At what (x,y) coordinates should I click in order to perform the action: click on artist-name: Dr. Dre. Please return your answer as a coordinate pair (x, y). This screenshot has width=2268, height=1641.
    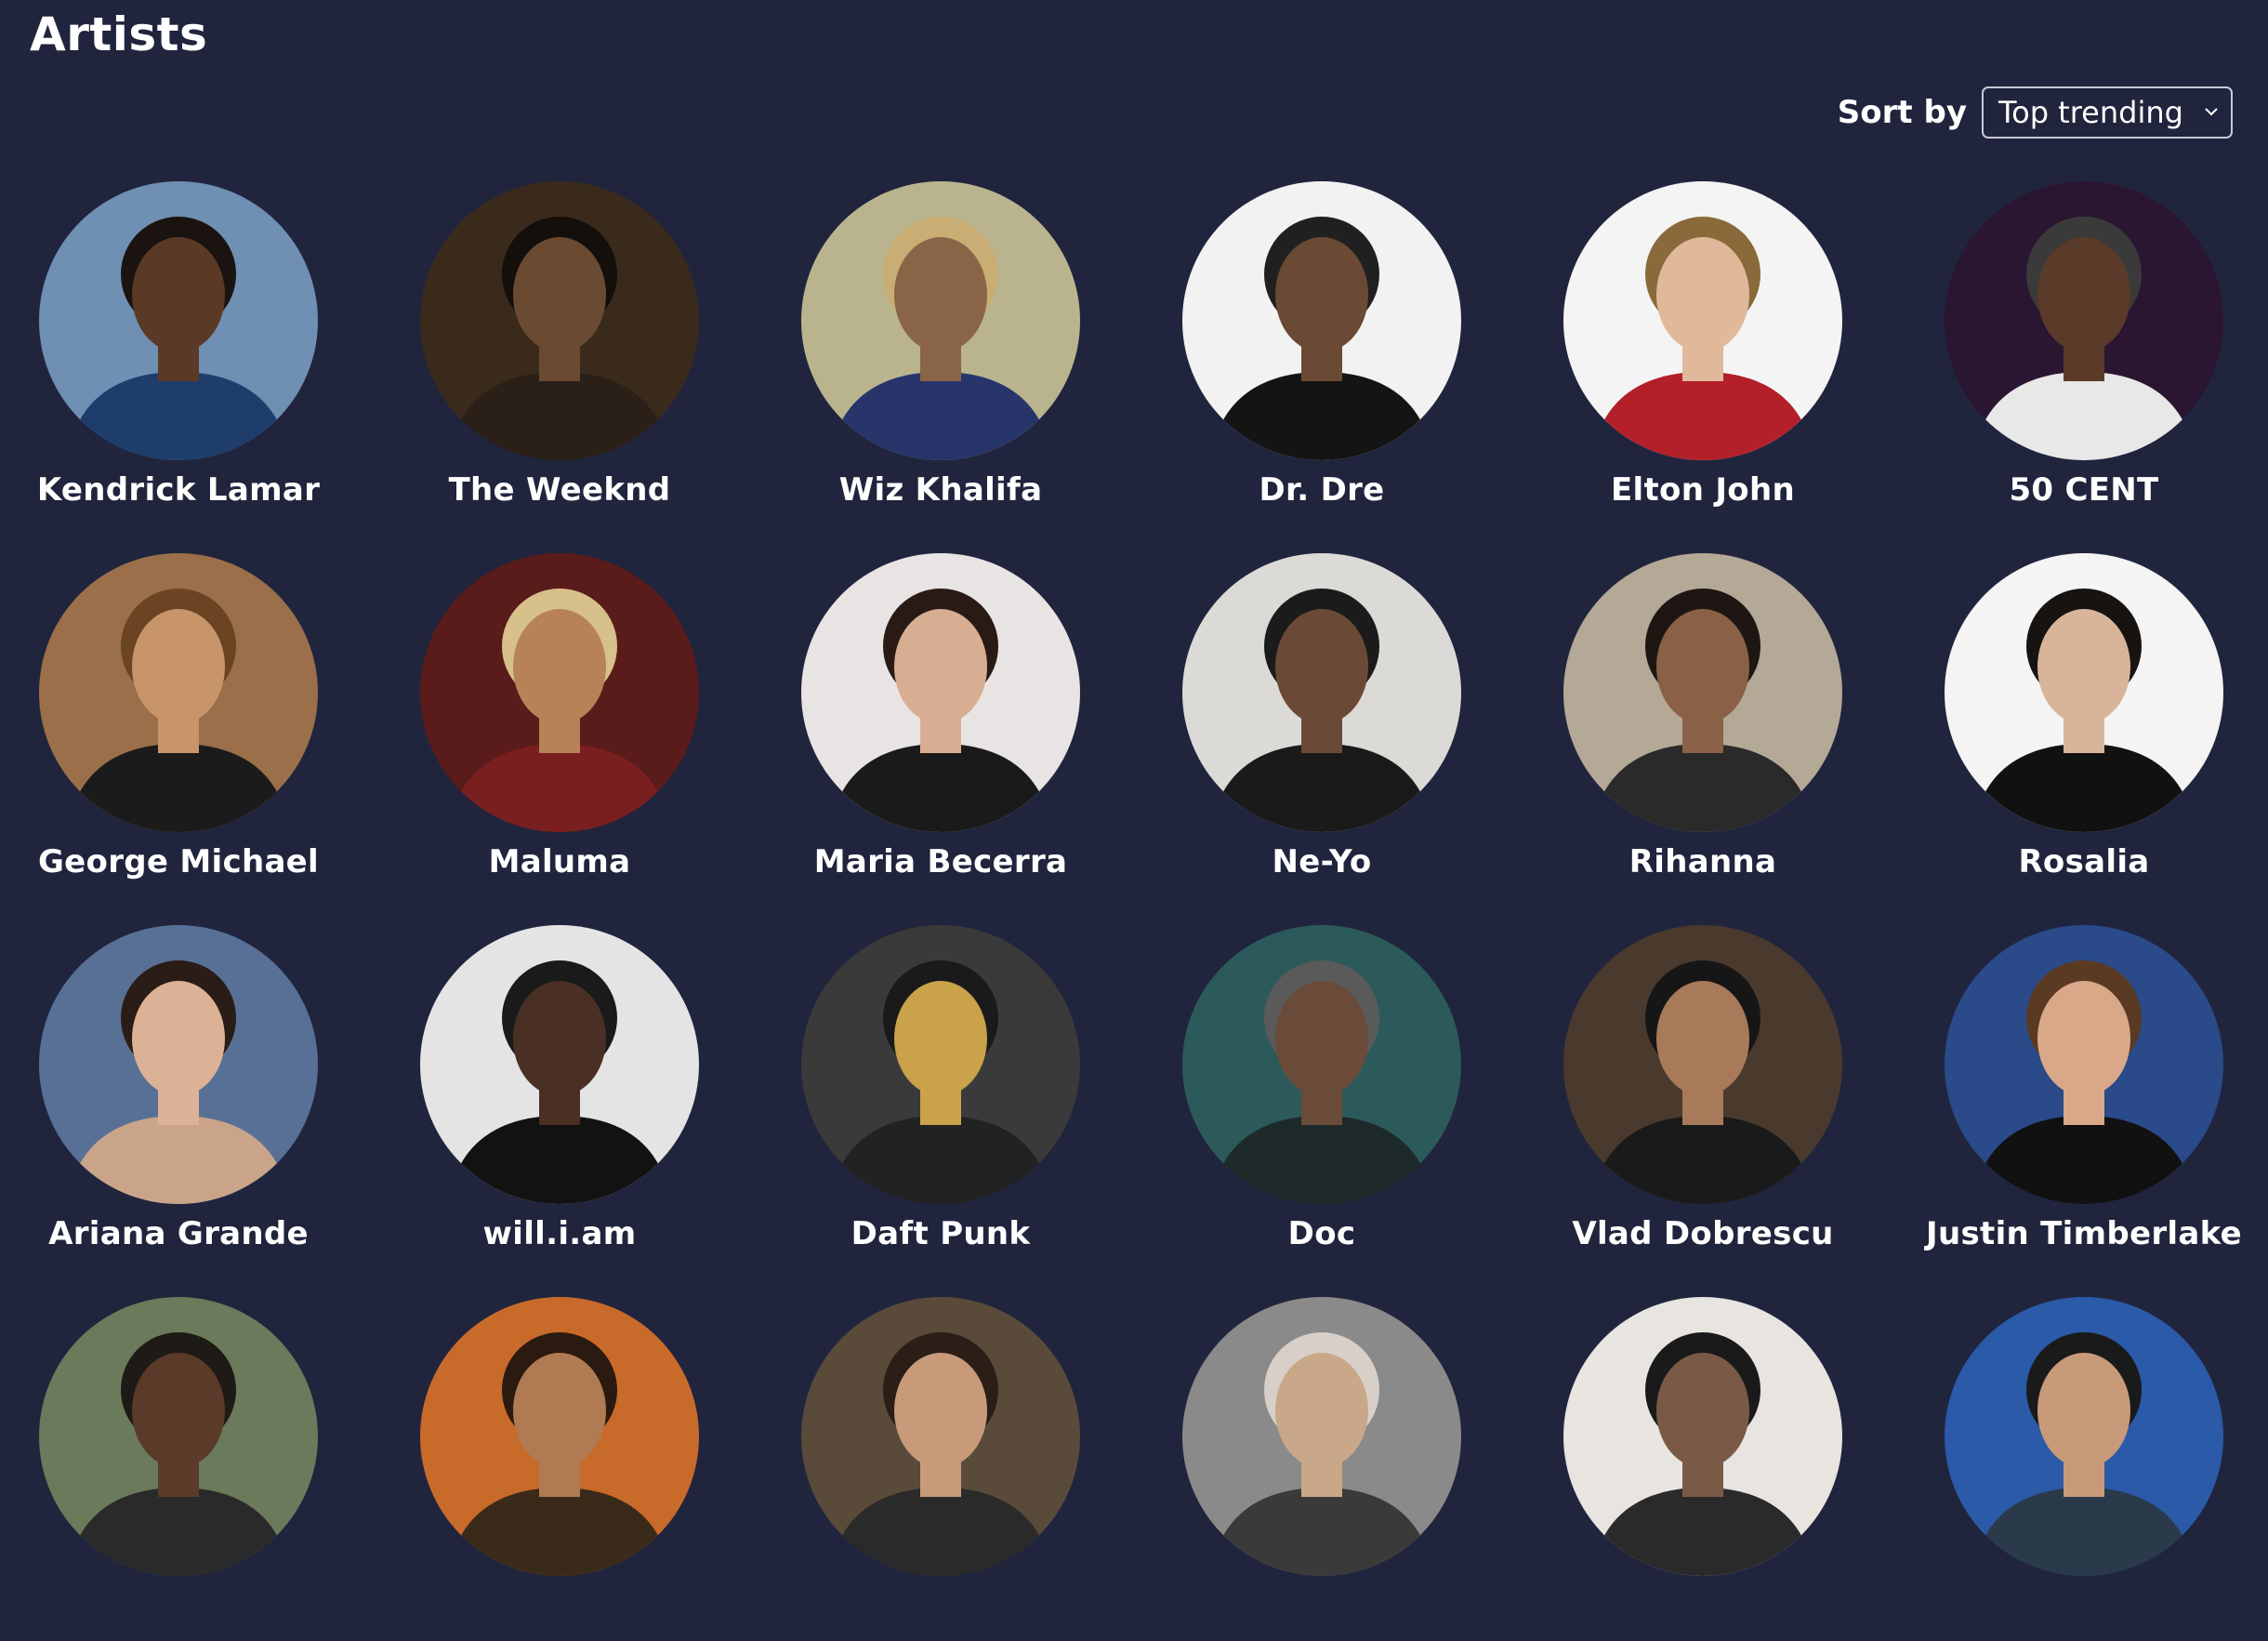
    Looking at the image, I should click on (1321, 490).